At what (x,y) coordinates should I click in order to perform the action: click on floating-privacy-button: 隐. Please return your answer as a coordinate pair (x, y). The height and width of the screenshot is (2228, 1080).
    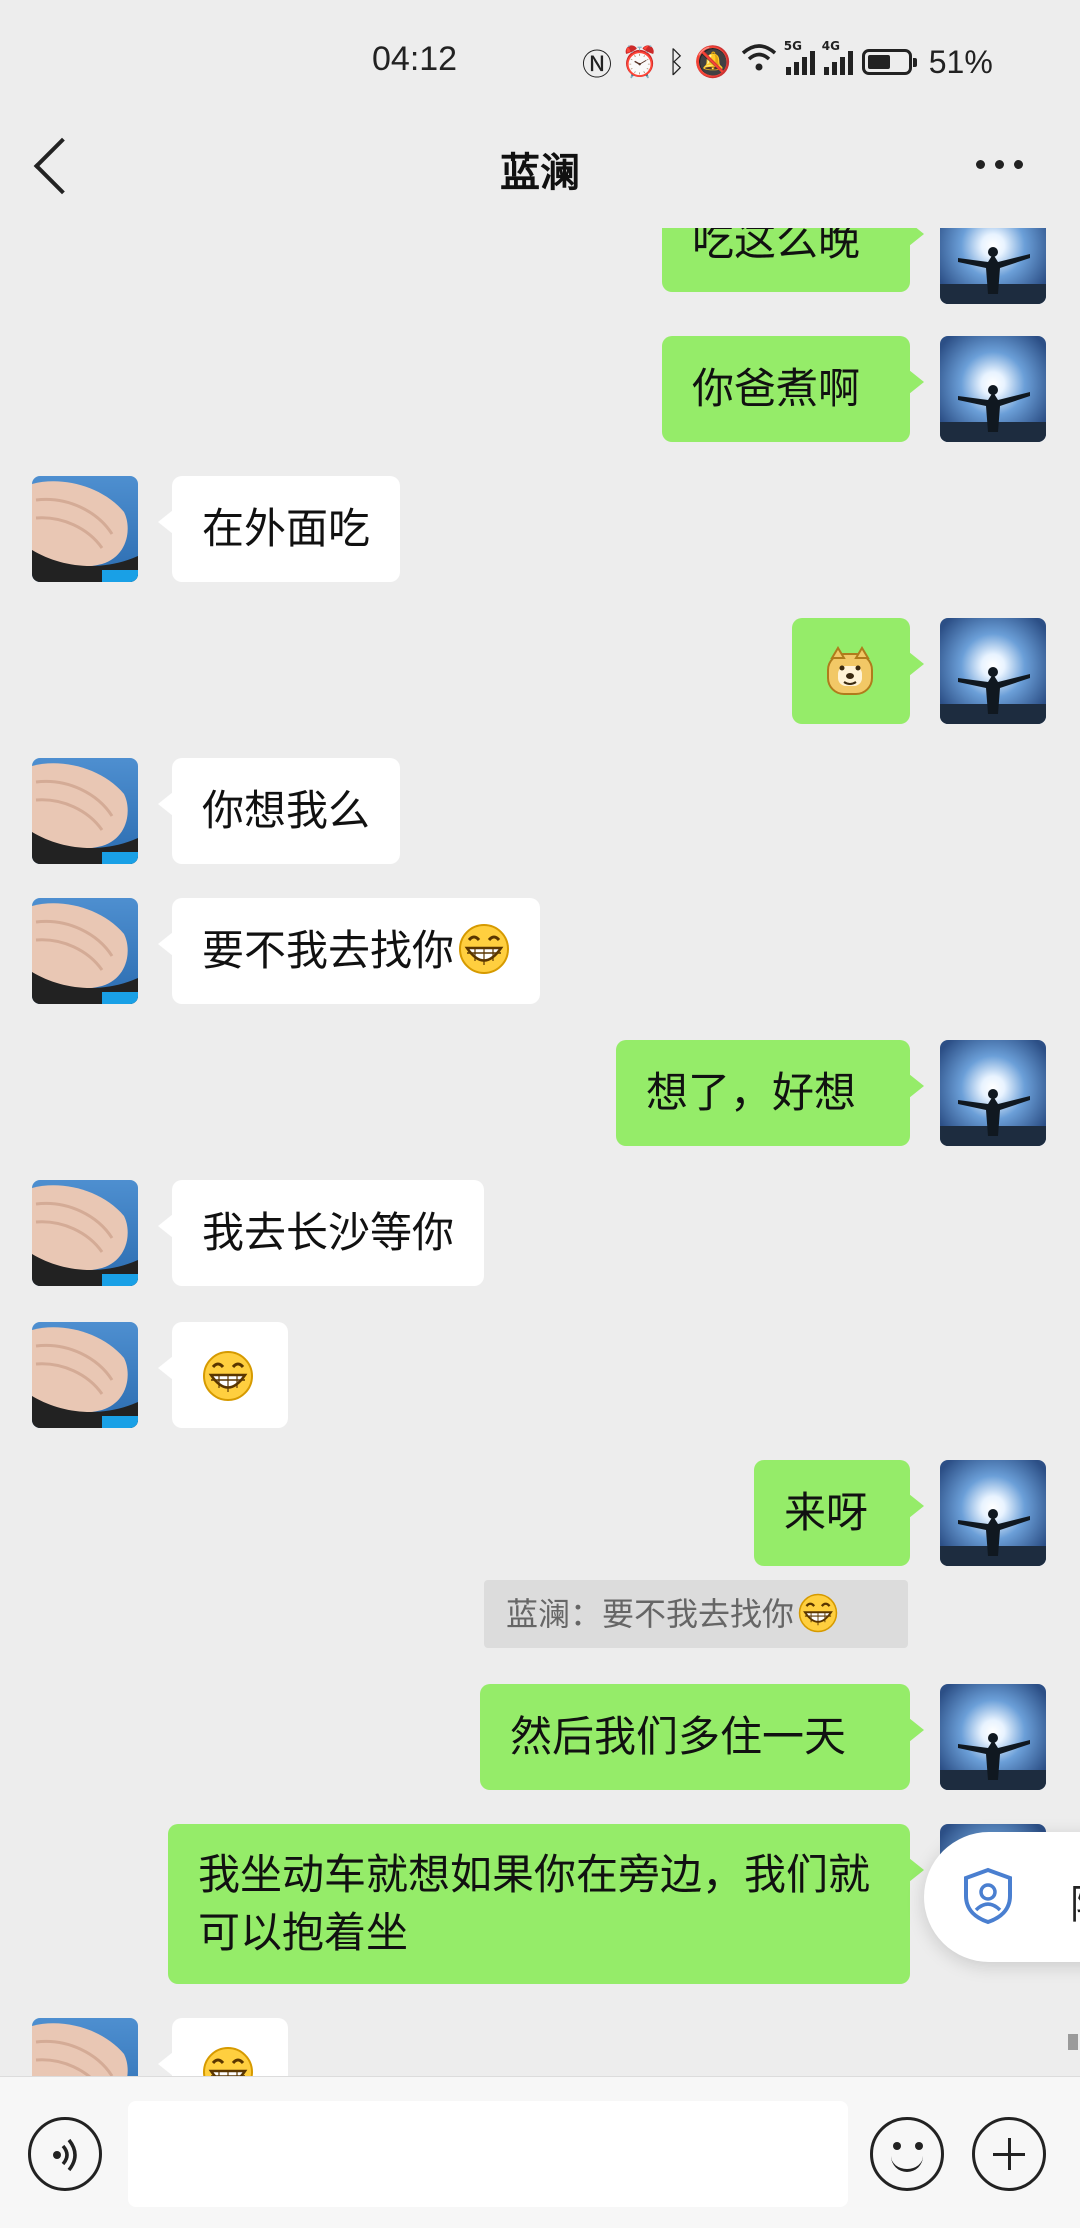
    Looking at the image, I should click on (1002, 1897).